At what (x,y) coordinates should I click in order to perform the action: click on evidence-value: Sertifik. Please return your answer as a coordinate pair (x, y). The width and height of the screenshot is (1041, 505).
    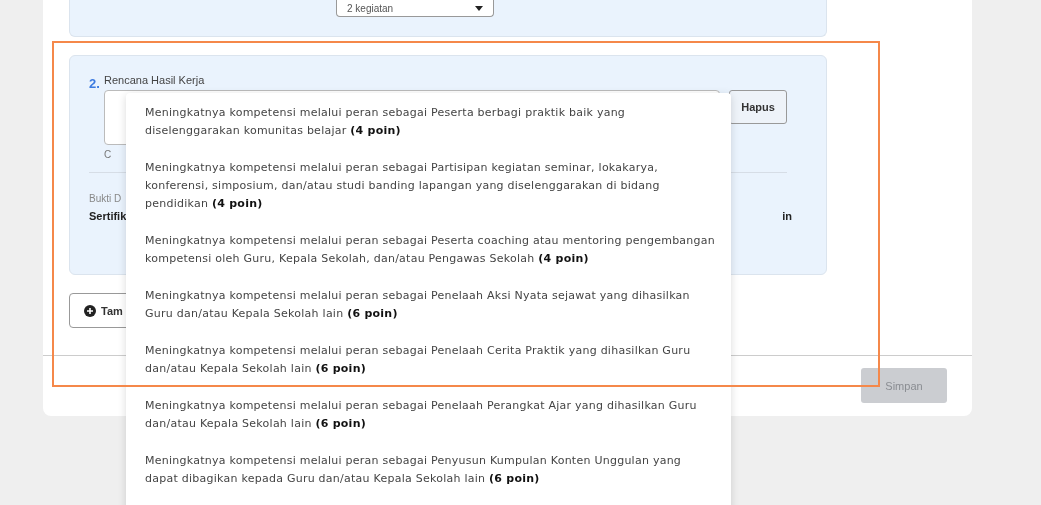
    Looking at the image, I should click on (108, 216).